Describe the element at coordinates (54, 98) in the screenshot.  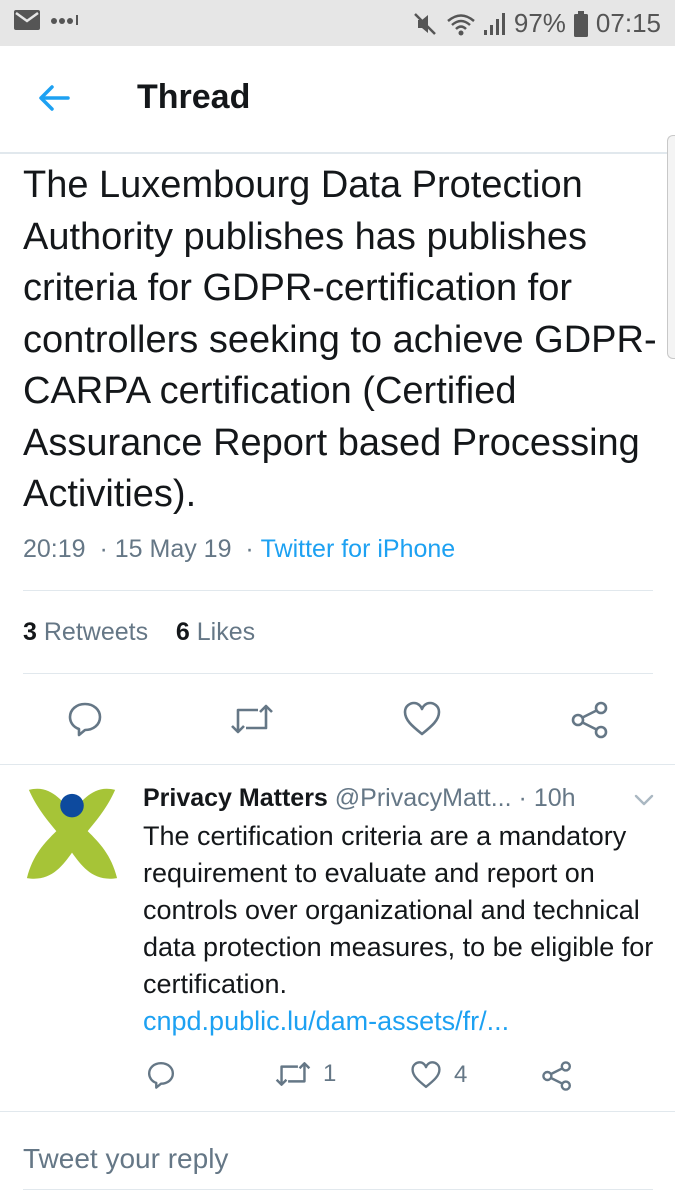
I see `arrow-left-icon` at that location.